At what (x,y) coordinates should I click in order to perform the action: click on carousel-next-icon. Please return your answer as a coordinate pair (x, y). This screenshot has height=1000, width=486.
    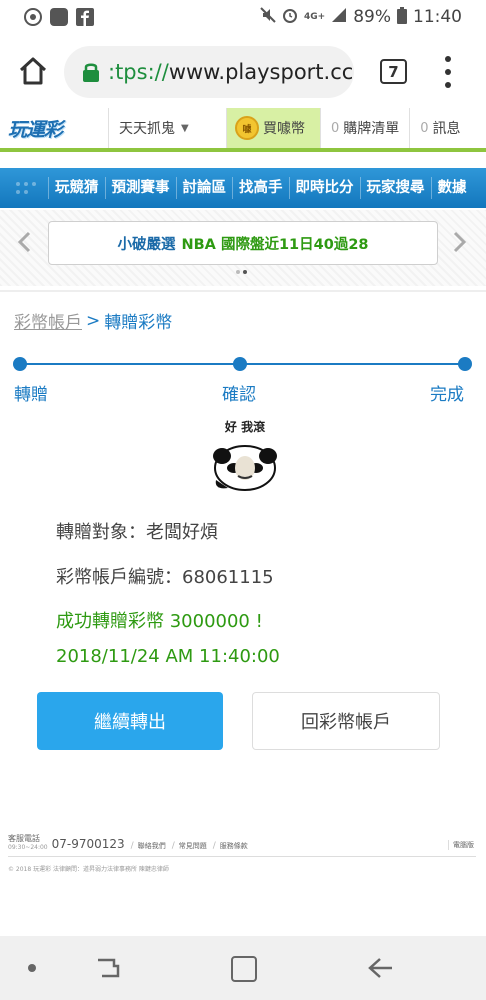
    Looking at the image, I should click on (460, 242).